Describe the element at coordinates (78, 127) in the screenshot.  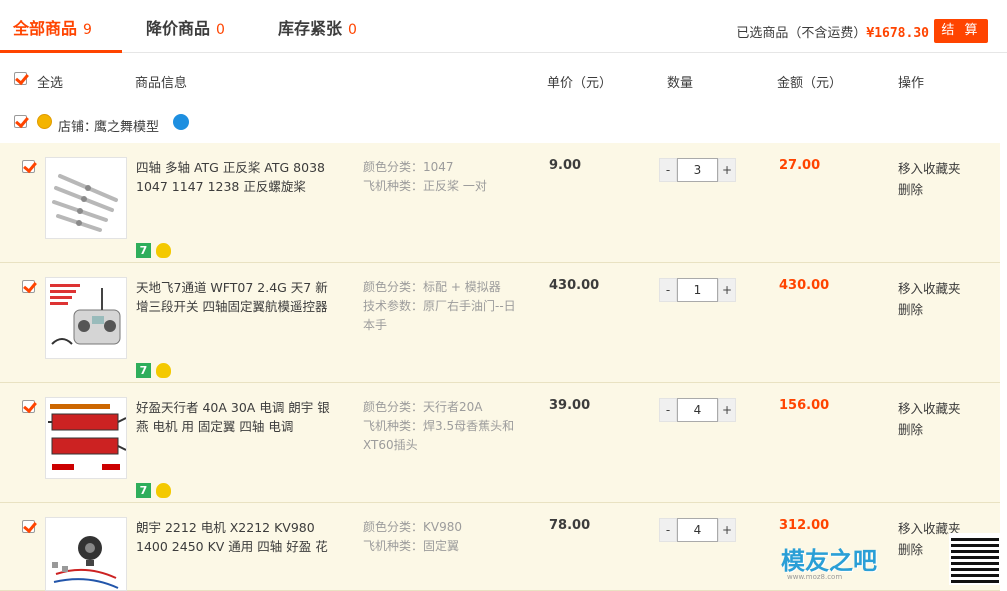
I see `shop-label: 店铺：` at that location.